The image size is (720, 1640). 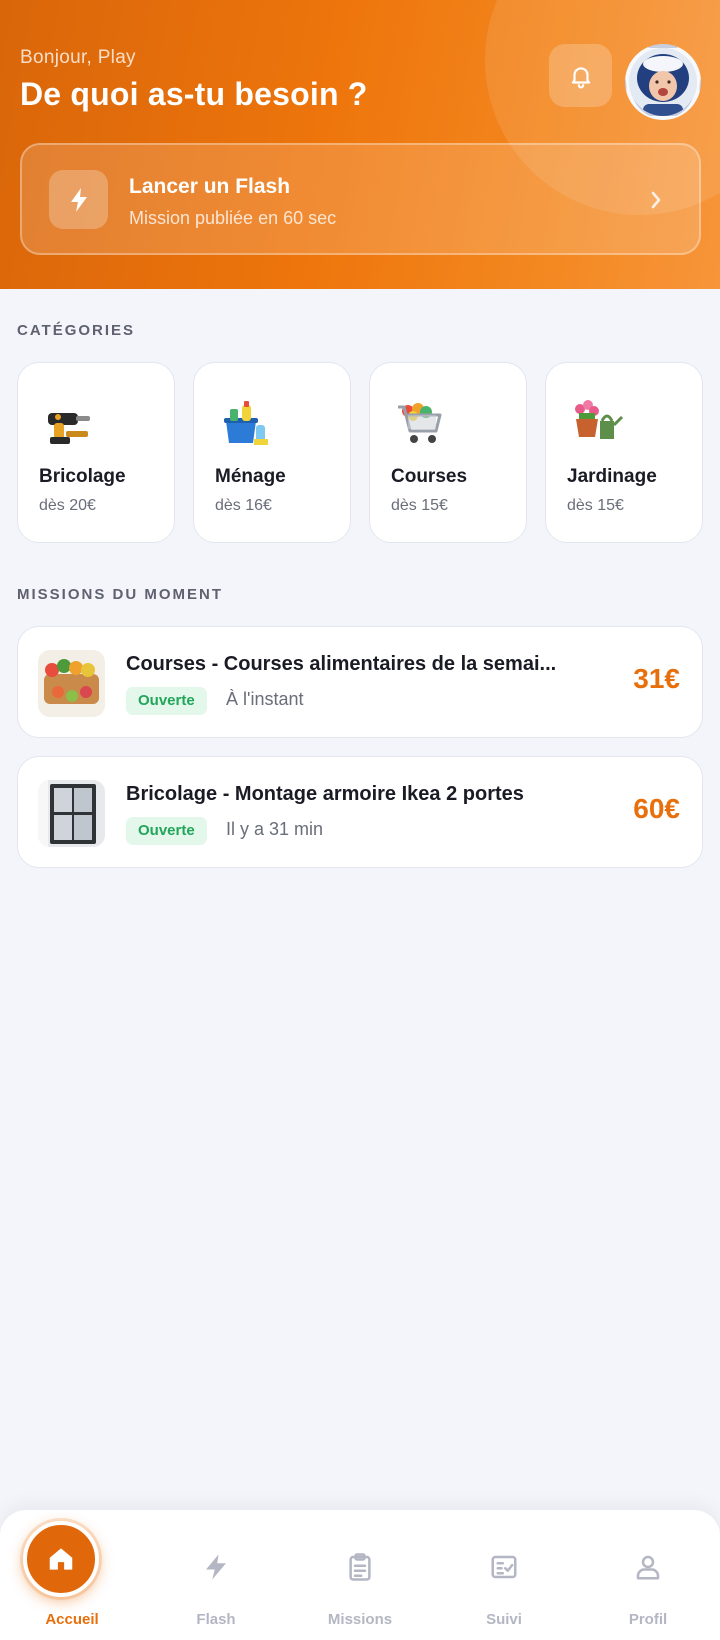 I want to click on greeting: Bonjour, Play, so click(x=78, y=57).